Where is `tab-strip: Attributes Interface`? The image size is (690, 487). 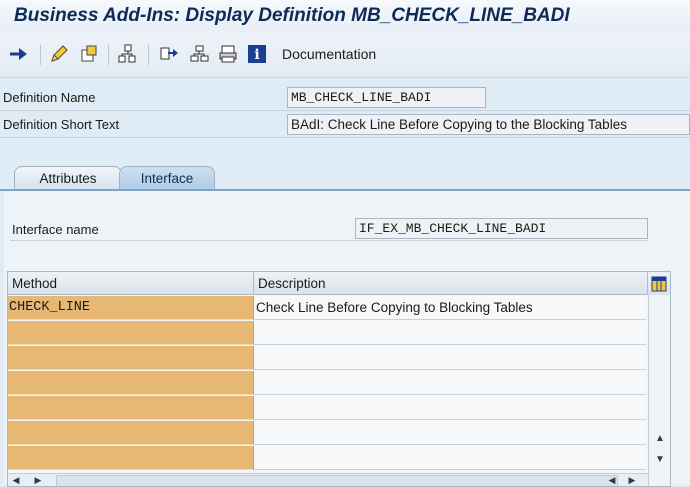
tab-strip: Attributes Interface is located at coordinates (345, 178).